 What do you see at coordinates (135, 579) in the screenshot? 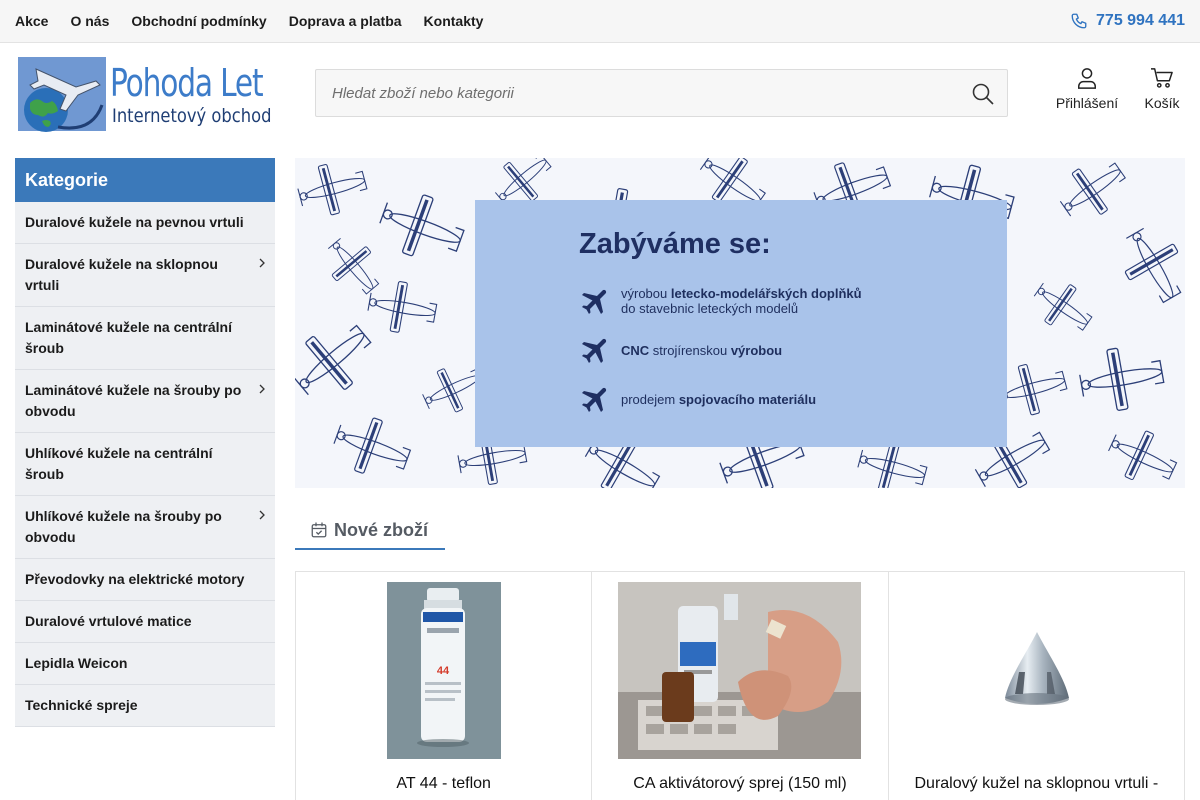
I see `sidebar-item-label: Převodovky na elektrické motory` at bounding box center [135, 579].